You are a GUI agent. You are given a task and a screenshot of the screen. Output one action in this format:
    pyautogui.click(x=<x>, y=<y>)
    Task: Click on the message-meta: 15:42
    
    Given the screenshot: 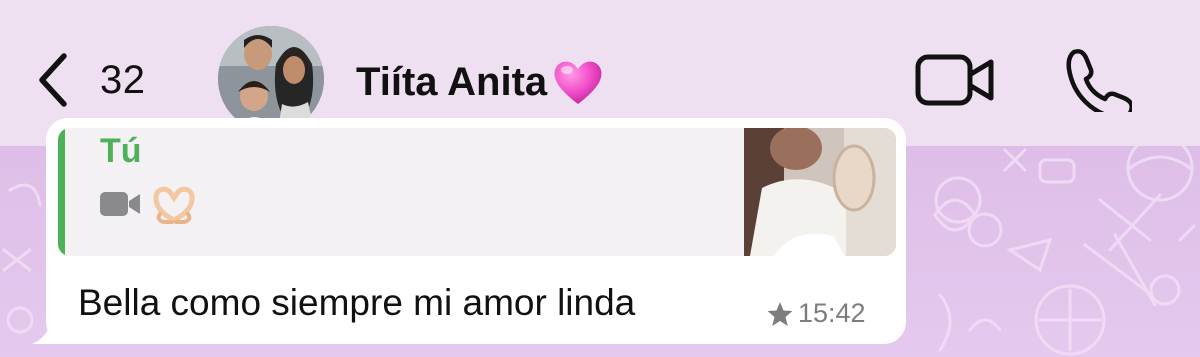 What is the action you would take?
    pyautogui.click(x=816, y=313)
    